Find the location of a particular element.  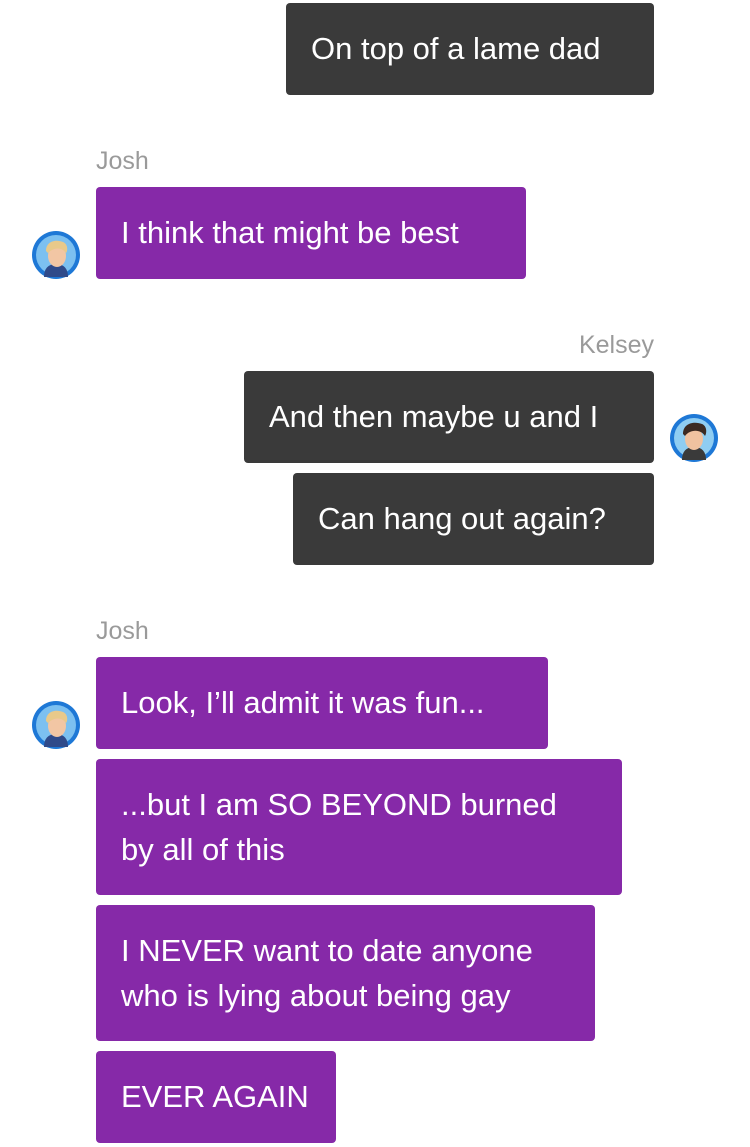

message-text: I think that might be best is located at coordinates (290, 232).